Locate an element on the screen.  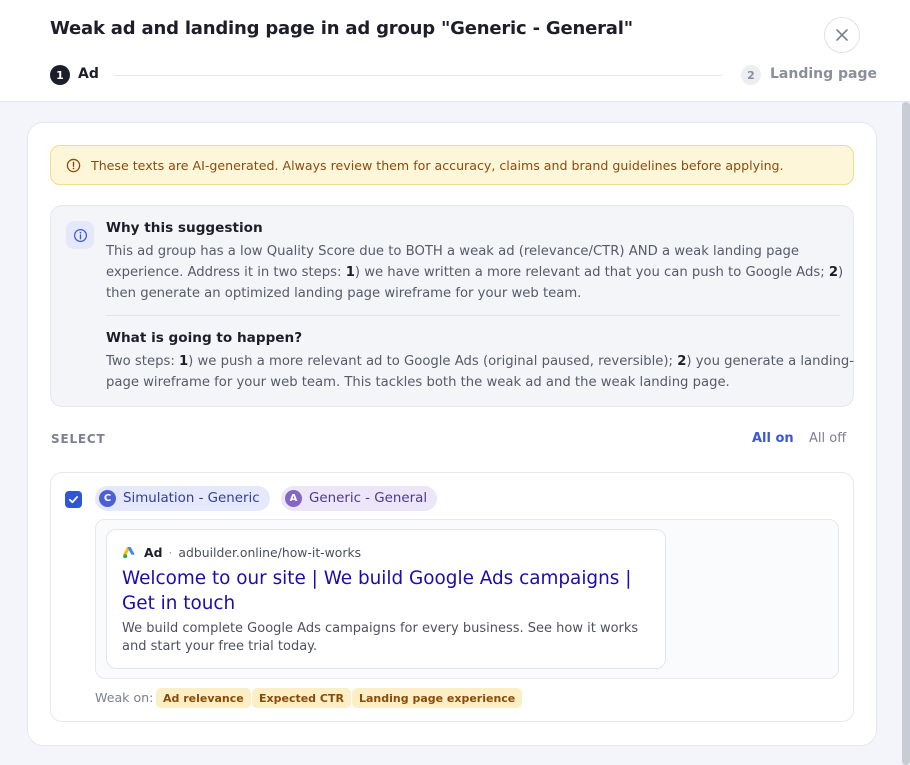
info-icon-badge is located at coordinates (80, 235).